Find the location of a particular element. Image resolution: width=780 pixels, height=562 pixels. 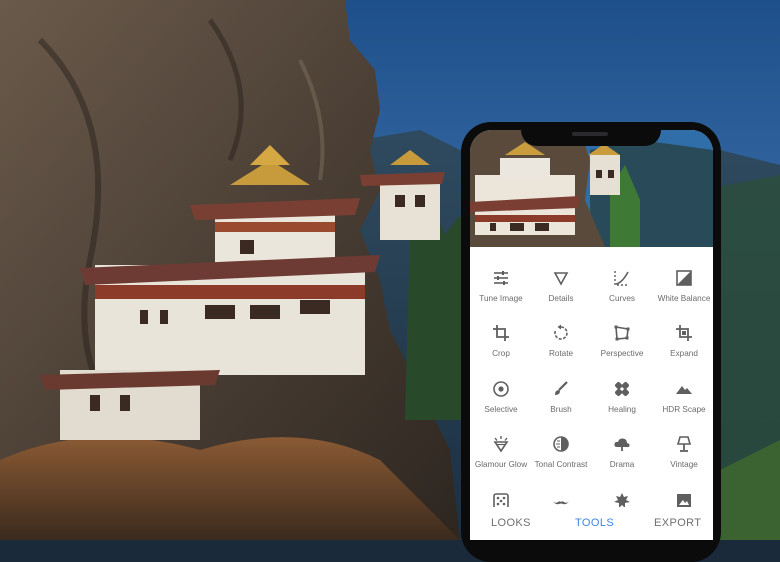

tool-label: Expand is located at coordinates (684, 353).